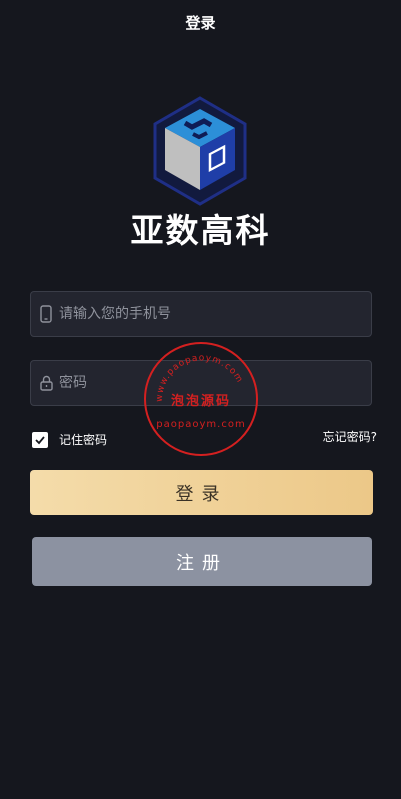 The width and height of the screenshot is (401, 799). Describe the element at coordinates (83, 440) in the screenshot. I see `remember-label: 记住密码` at that location.